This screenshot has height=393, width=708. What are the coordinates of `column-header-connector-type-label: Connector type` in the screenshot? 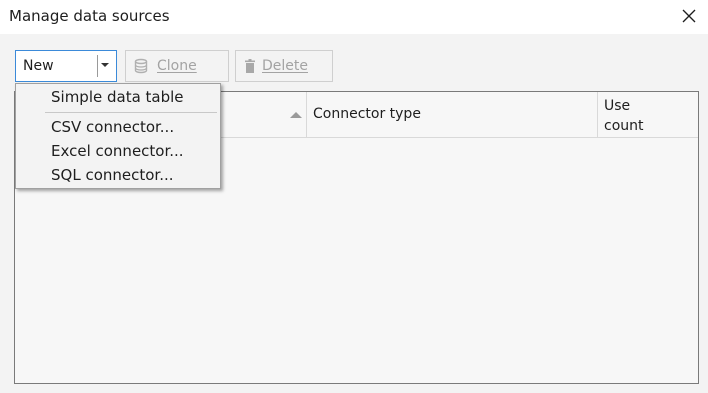 It's located at (367, 114).